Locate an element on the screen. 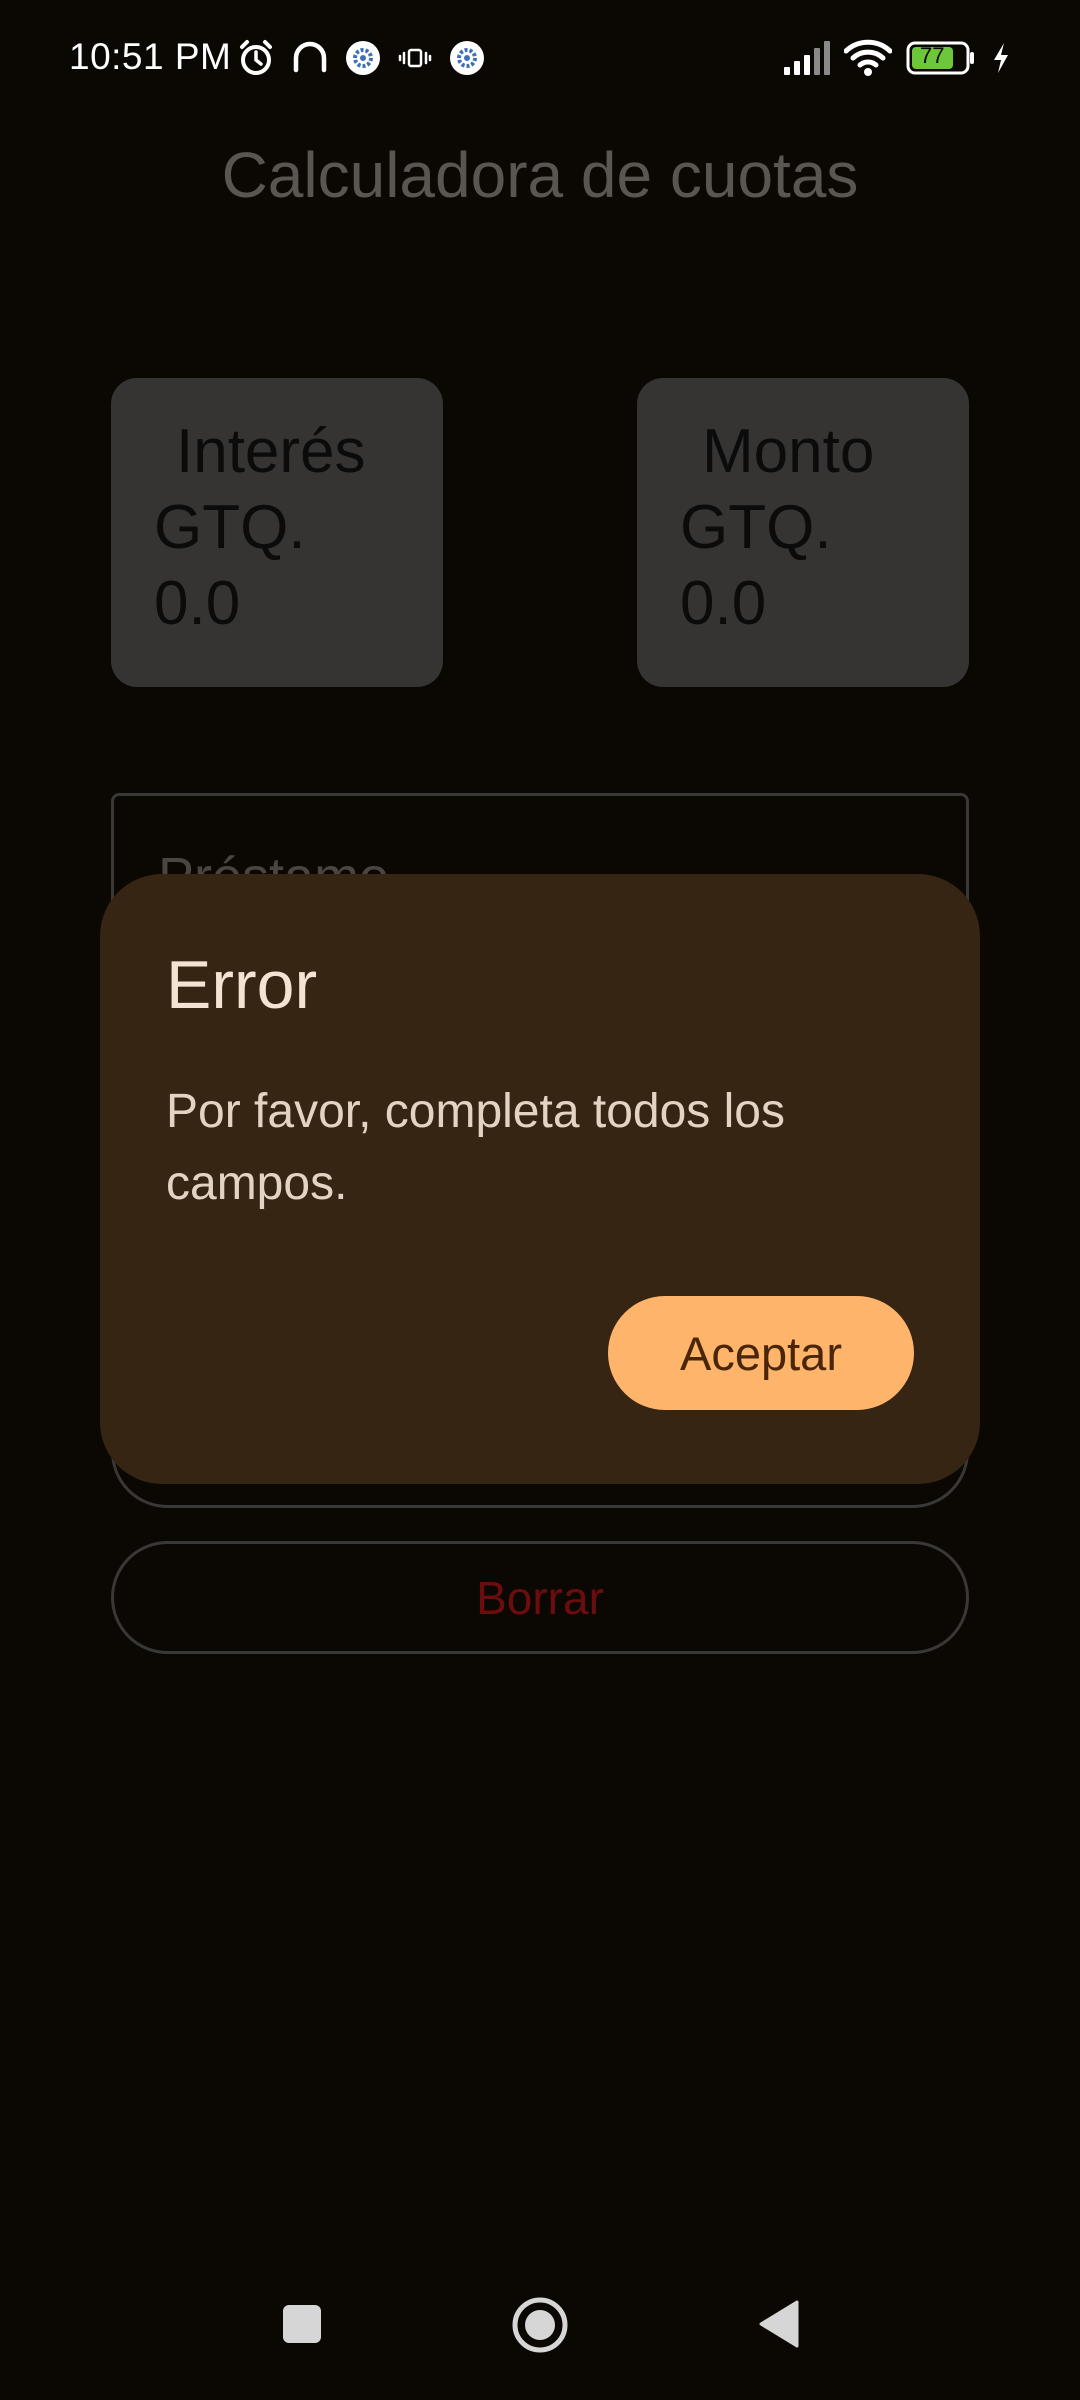  status-icons-left is located at coordinates (361, 58).